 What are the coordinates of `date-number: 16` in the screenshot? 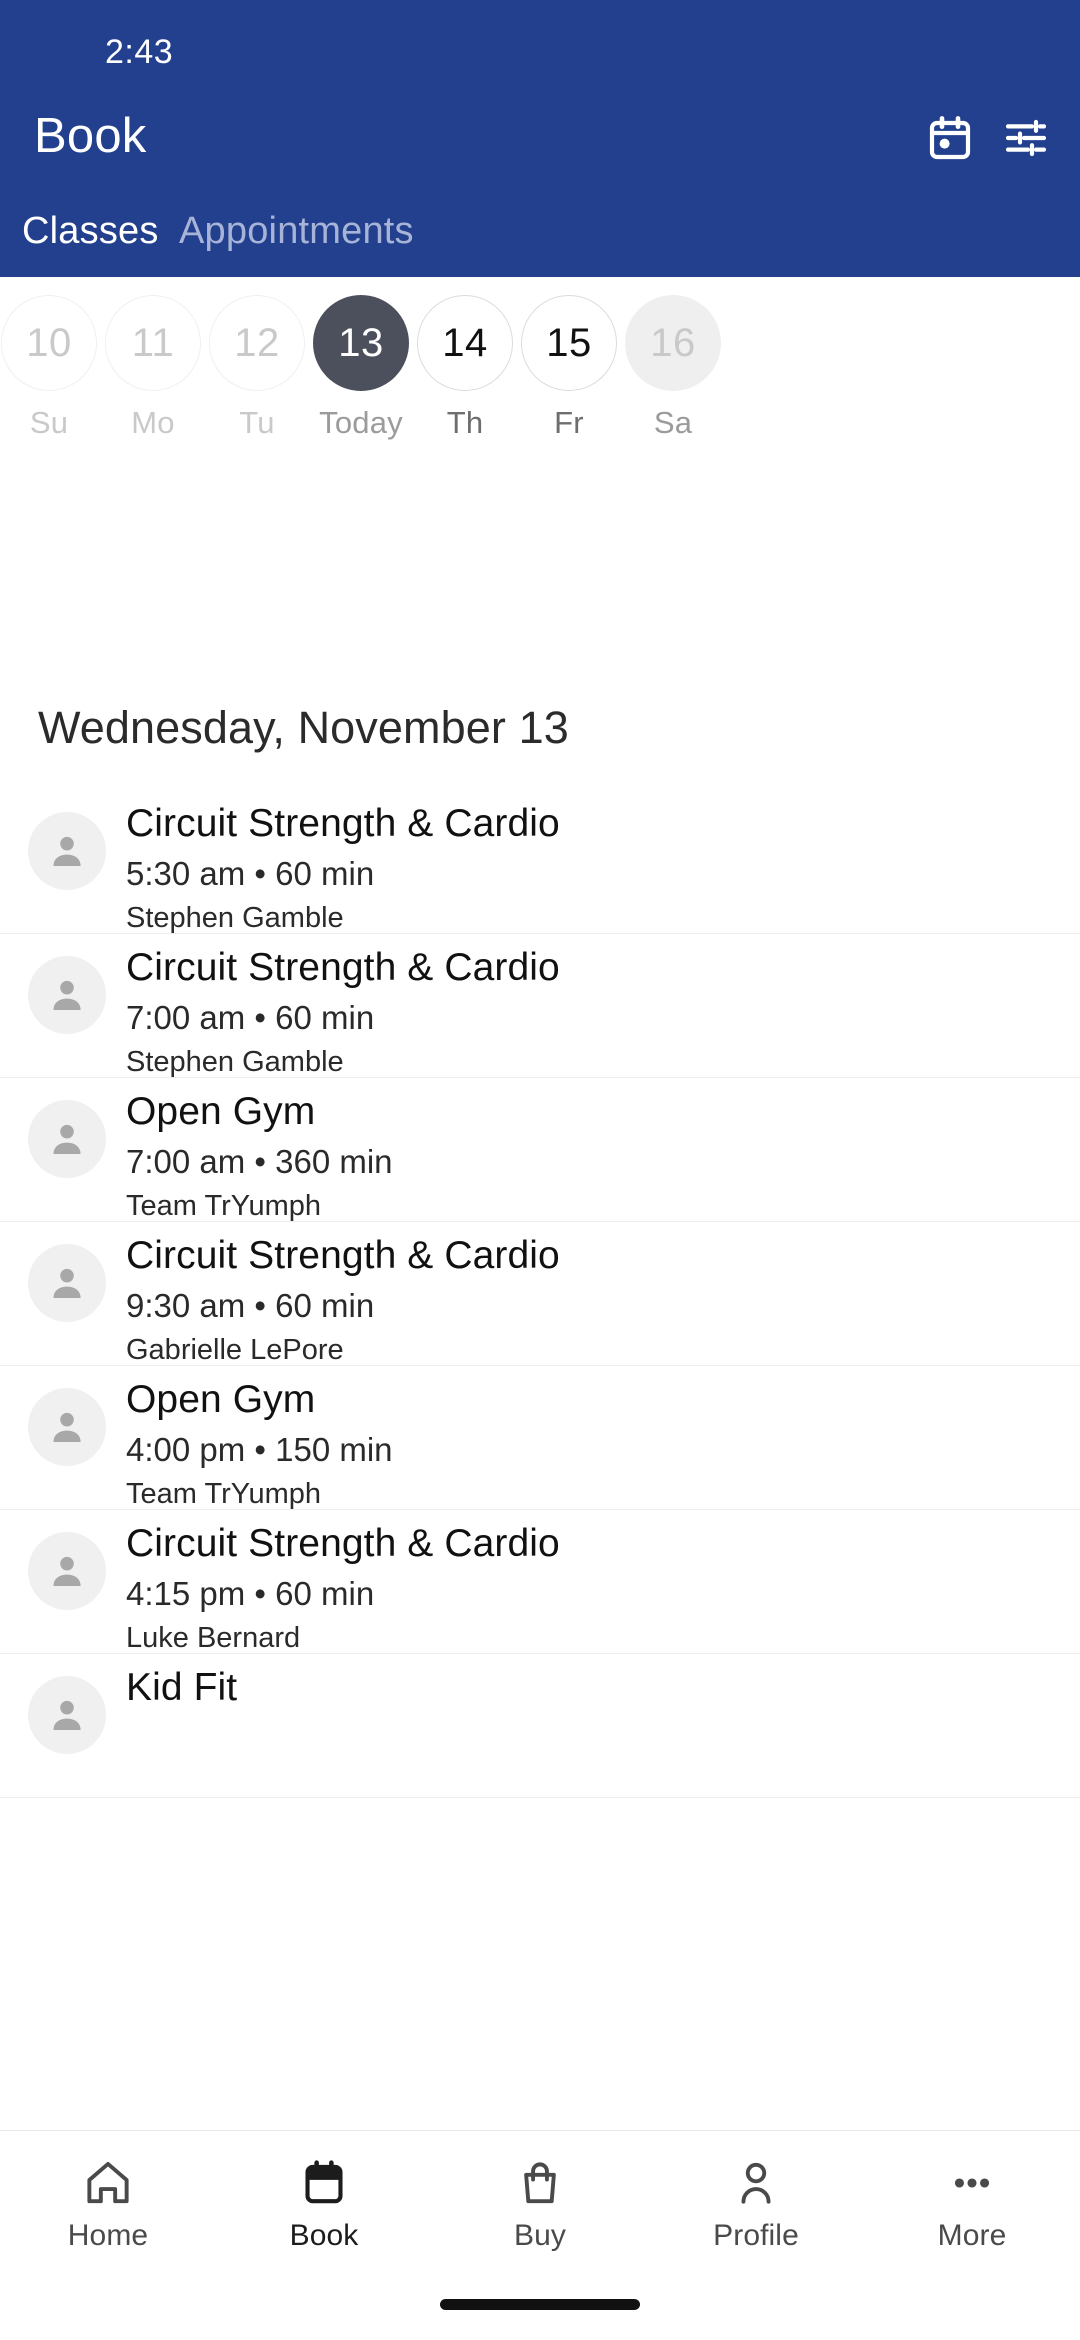 It's located at (673, 343).